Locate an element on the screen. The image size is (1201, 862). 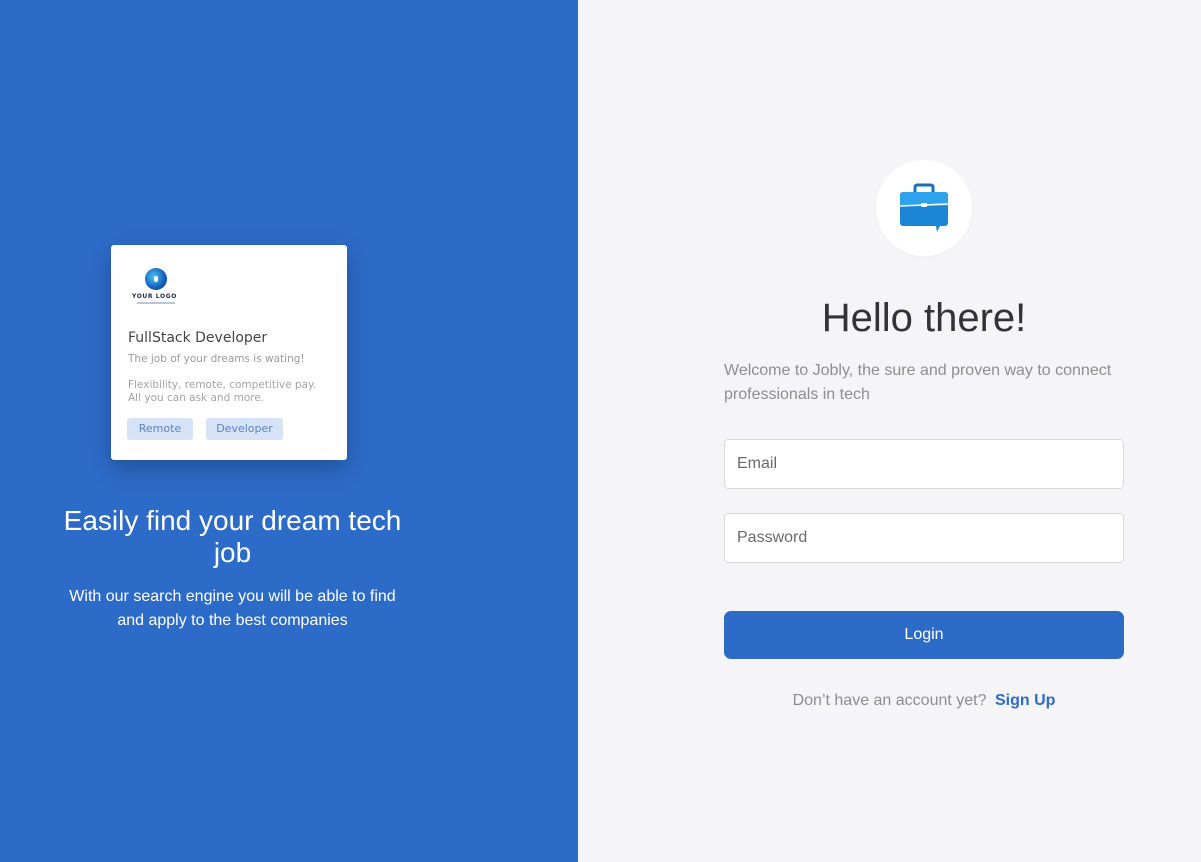
brand-badge is located at coordinates (924, 208).